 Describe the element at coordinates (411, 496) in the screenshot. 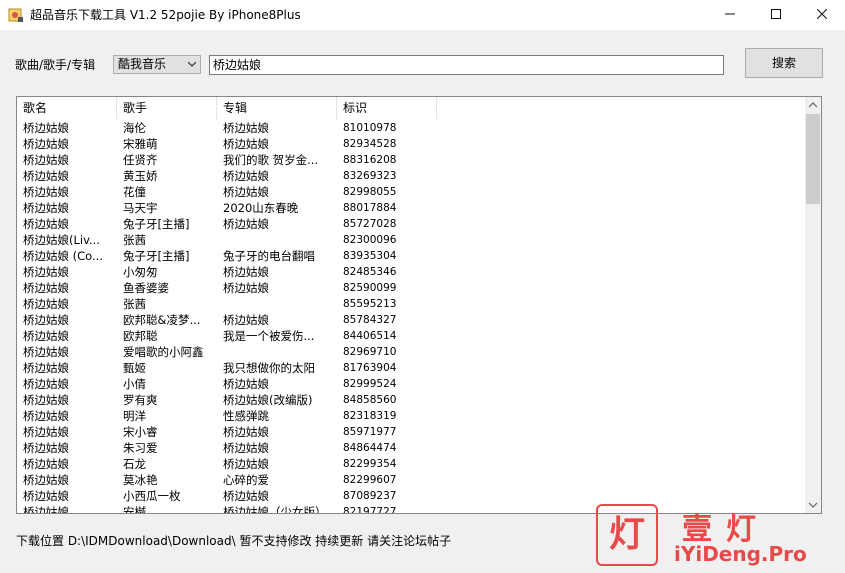

I see `table-row: 桥边姑娘 小西瓜一枚 桥边姑娘 87089237` at that location.